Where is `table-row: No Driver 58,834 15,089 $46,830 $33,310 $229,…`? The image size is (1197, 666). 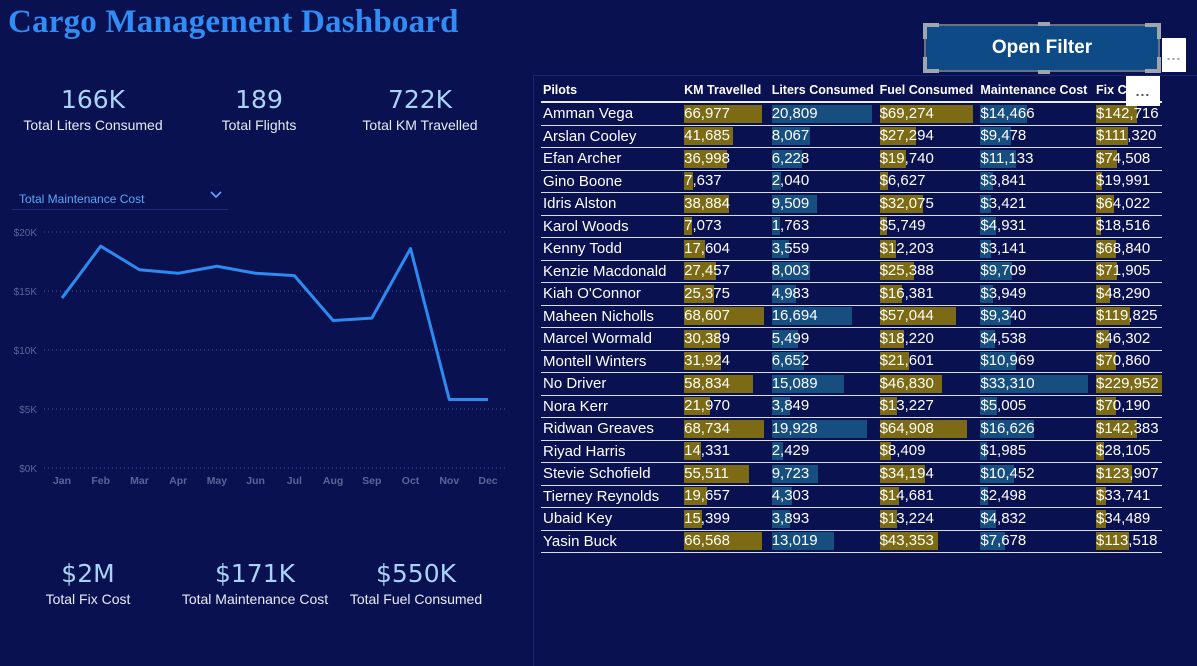 table-row: No Driver 58,834 15,089 $46,830 $33,310 $229,… is located at coordinates (851, 384).